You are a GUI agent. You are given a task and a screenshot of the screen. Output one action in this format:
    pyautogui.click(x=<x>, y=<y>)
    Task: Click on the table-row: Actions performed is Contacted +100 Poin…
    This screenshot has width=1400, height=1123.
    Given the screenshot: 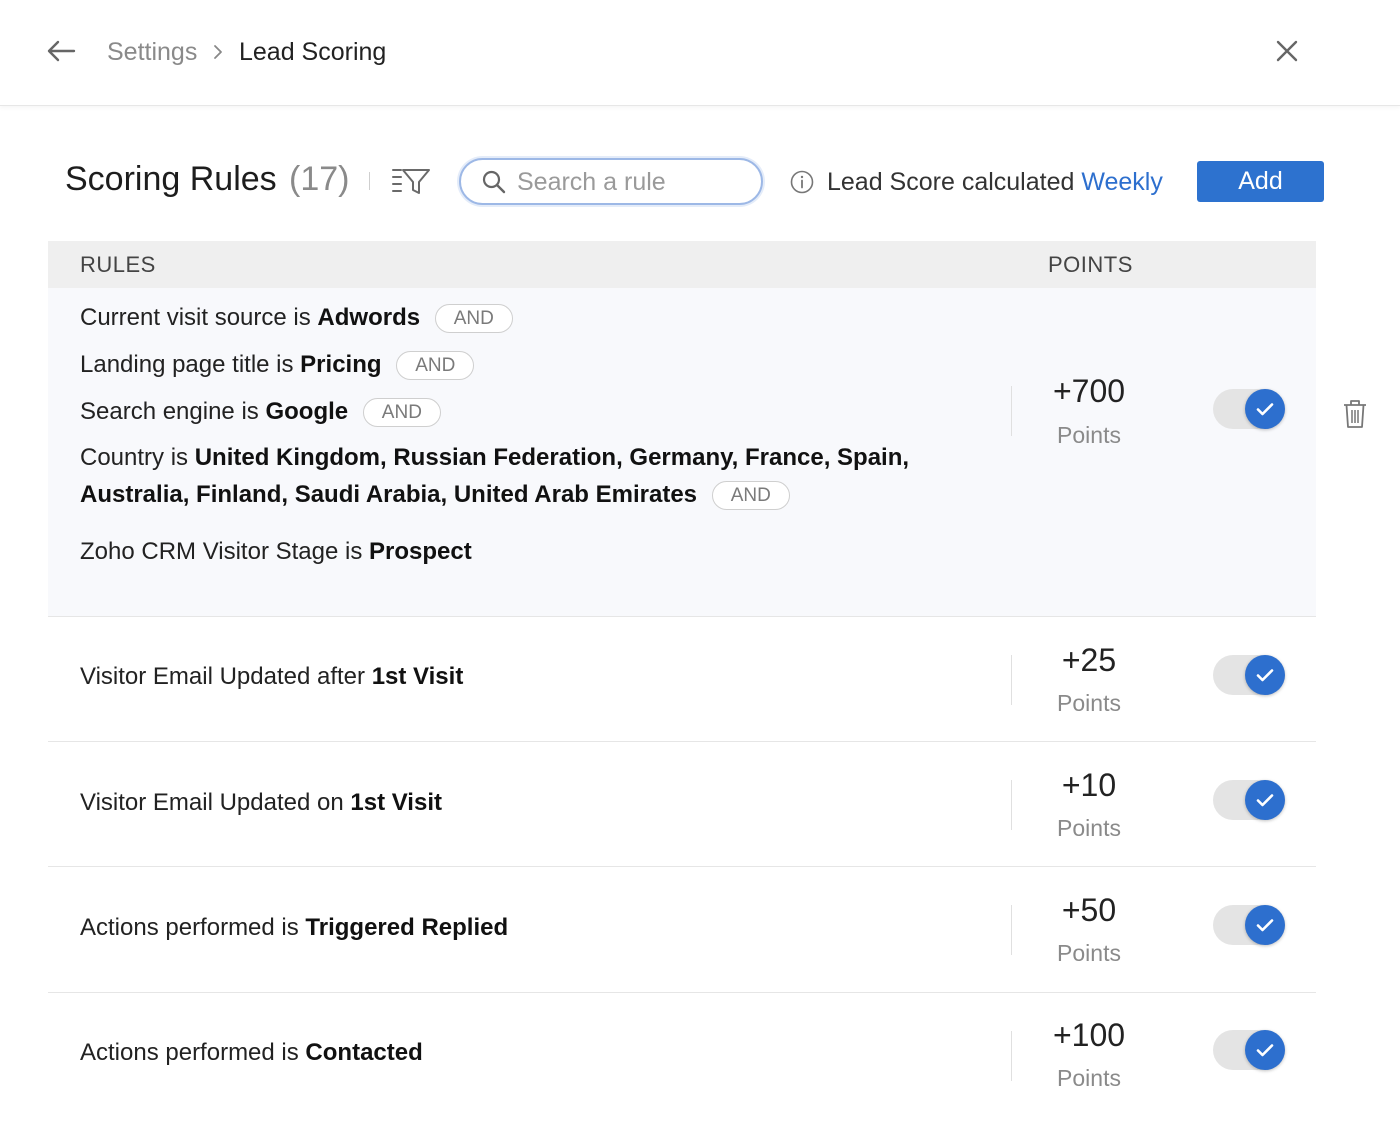 What is the action you would take?
    pyautogui.click(x=682, y=1058)
    